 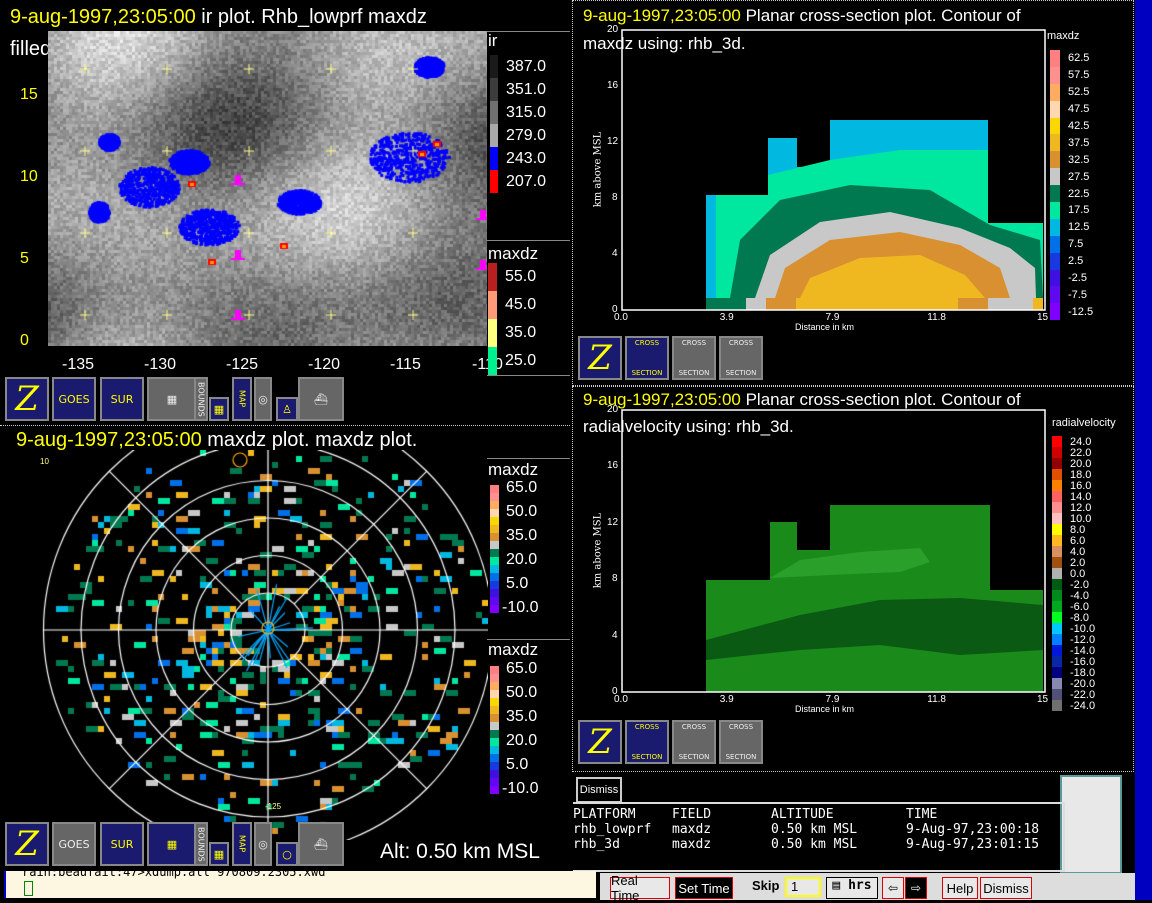 What do you see at coordinates (613, 141) in the screenshot?
I see `y-tick-label: 12` at bounding box center [613, 141].